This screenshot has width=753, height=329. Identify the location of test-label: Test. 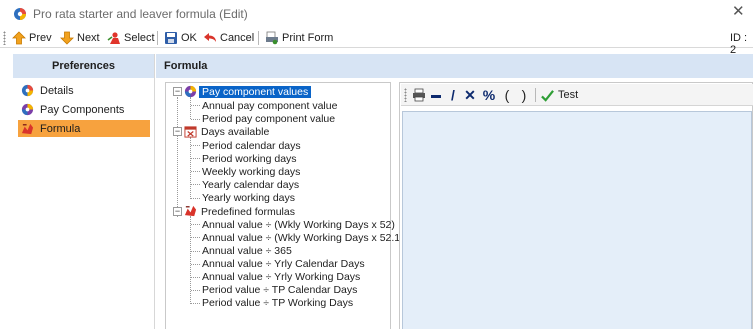
(568, 95).